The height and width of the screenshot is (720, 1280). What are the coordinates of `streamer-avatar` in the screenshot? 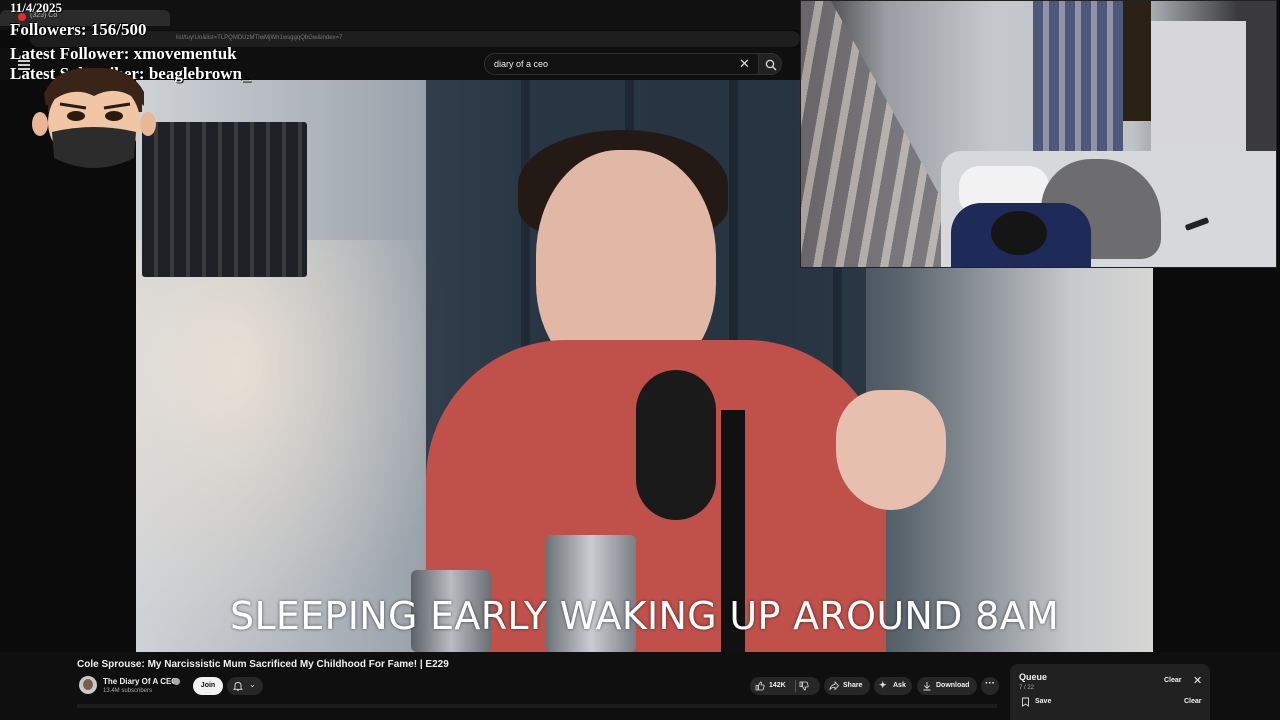 It's located at (94, 117).